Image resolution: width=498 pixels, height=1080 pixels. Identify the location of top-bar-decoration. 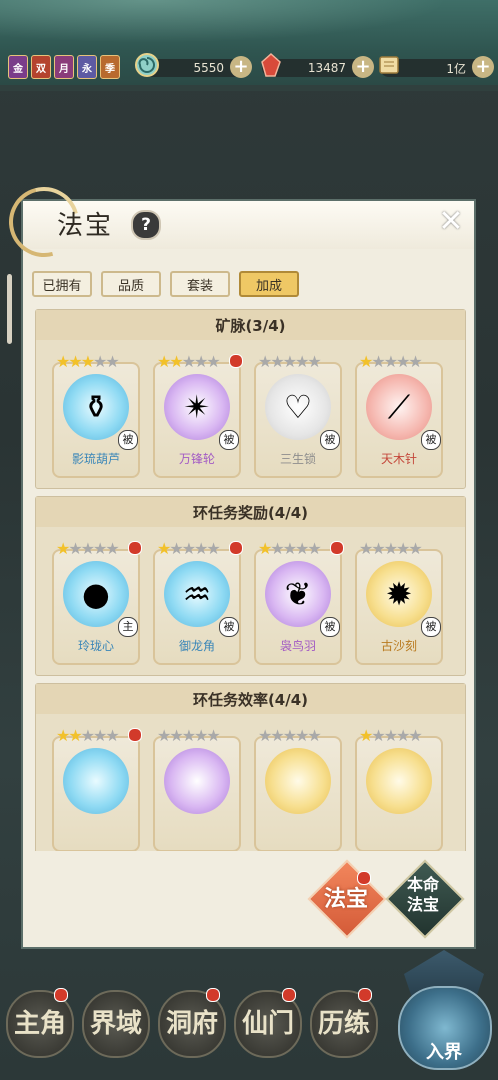
(249, 25).